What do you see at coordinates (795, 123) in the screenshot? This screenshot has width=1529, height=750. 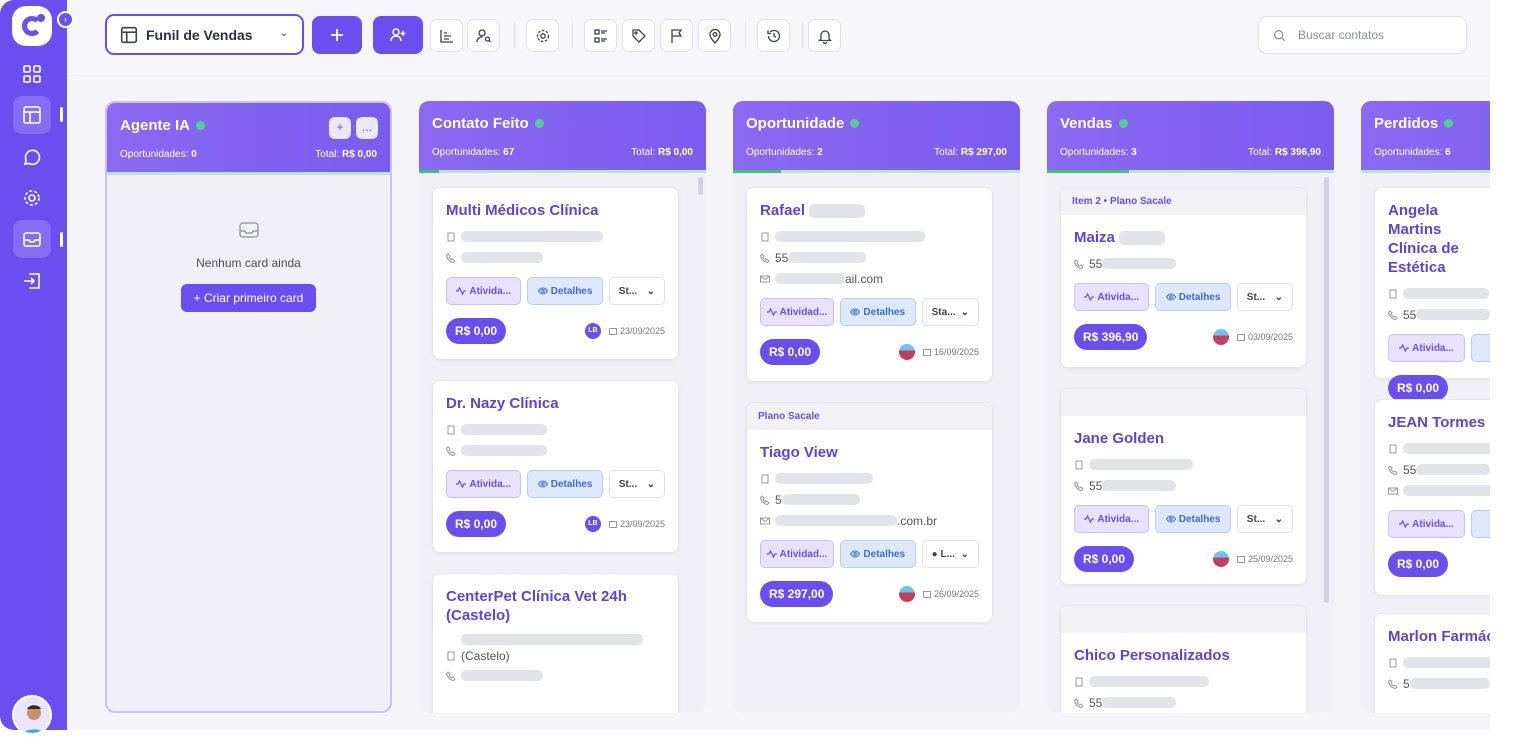 I see `column-title: Oportunidade` at bounding box center [795, 123].